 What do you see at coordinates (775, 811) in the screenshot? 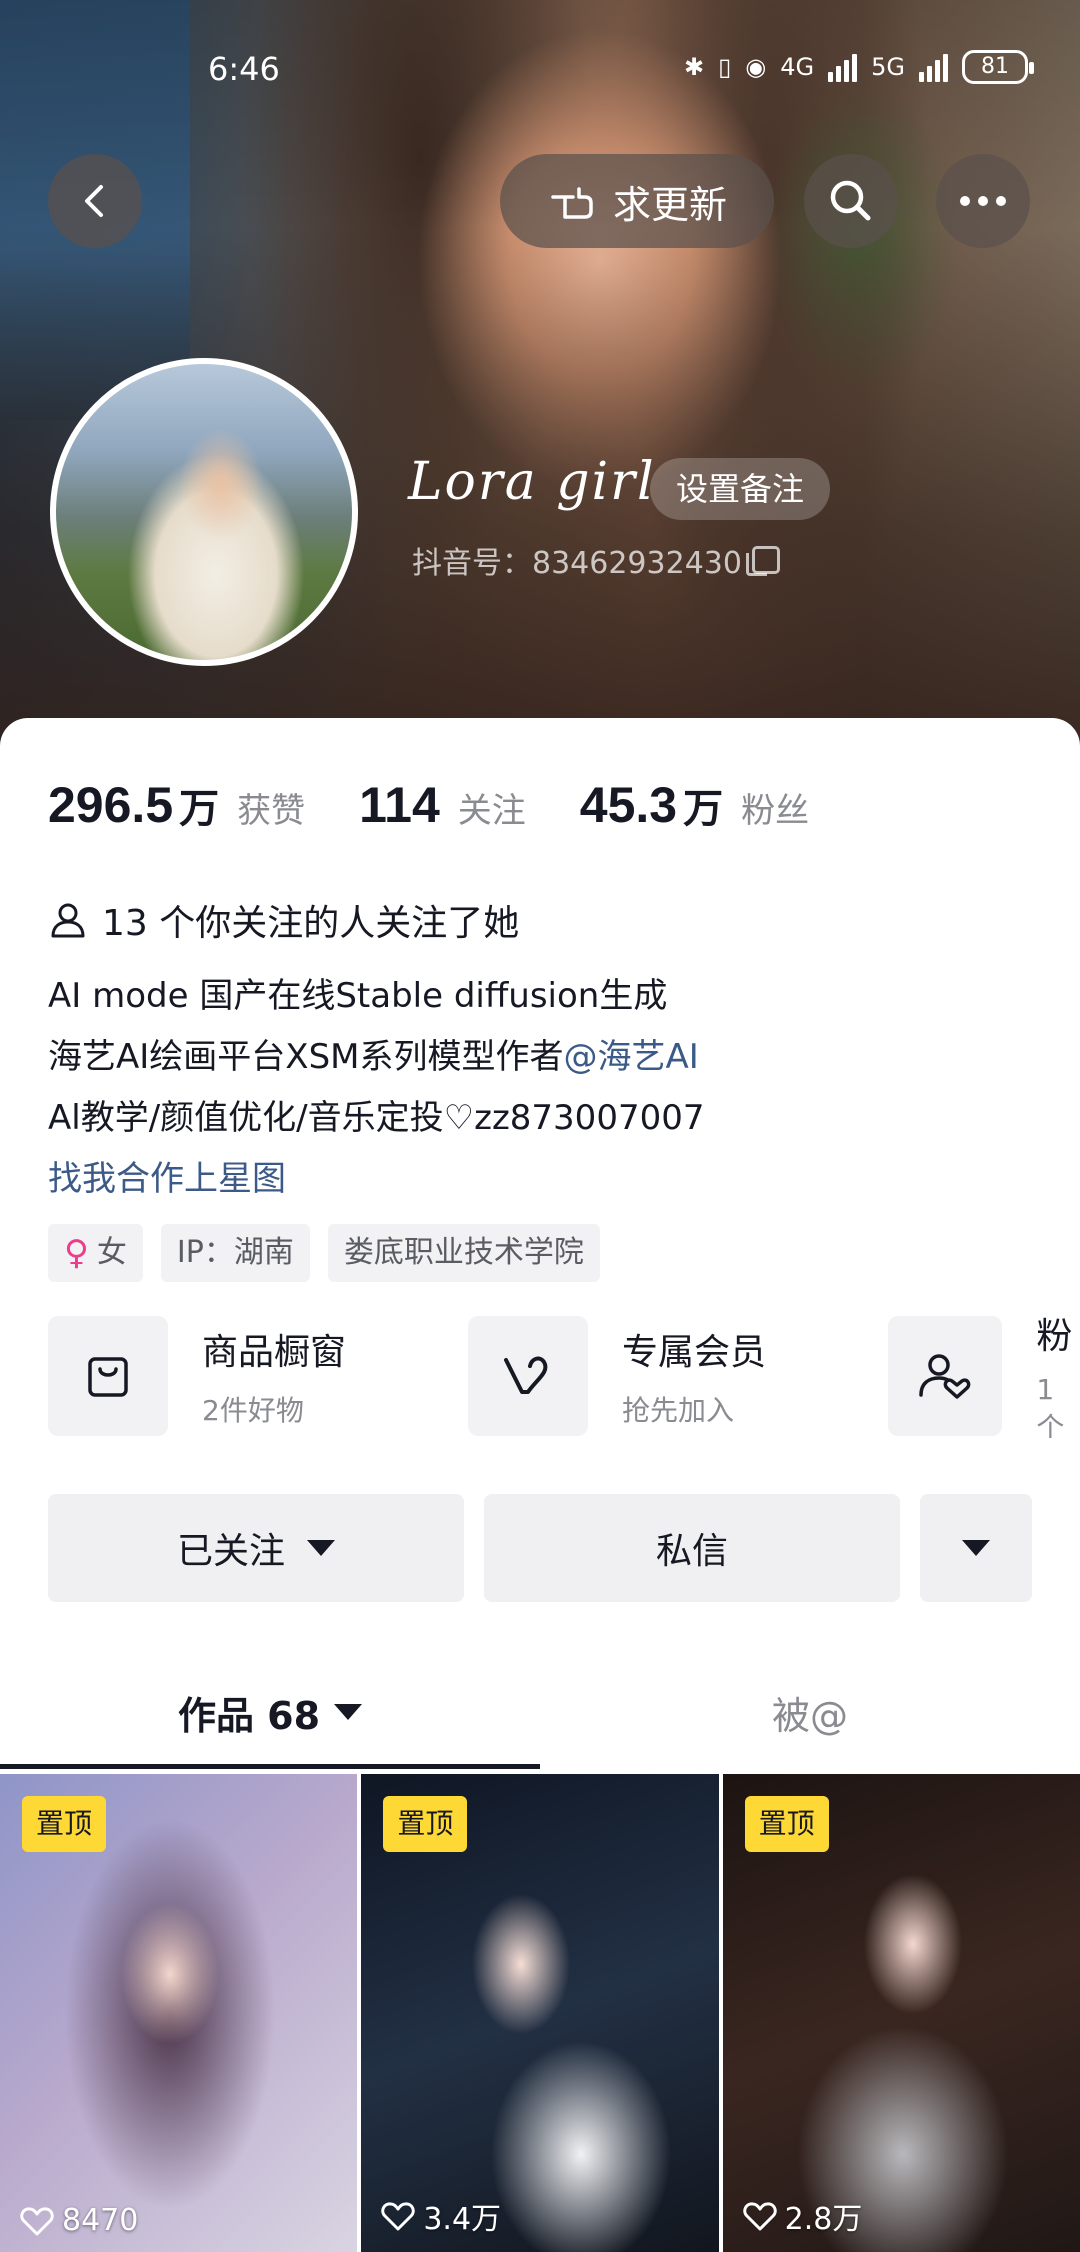
I see `stat-followers-label: 粉丝` at bounding box center [775, 811].